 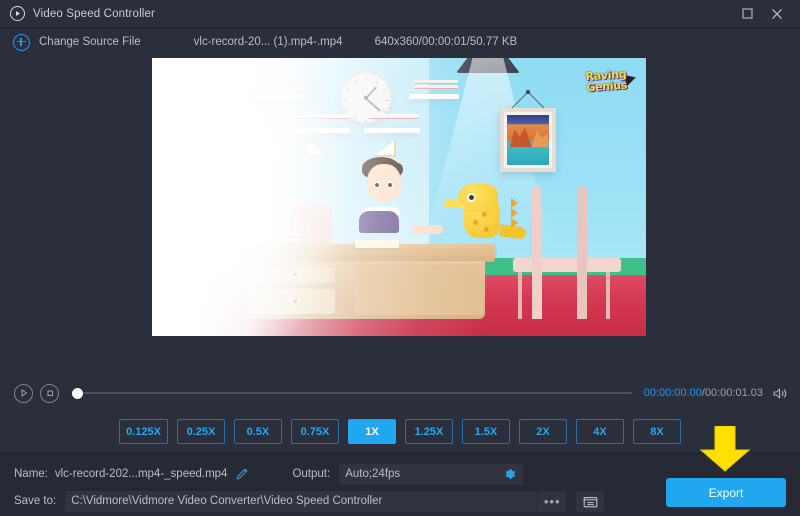 What do you see at coordinates (141, 474) in the screenshot?
I see `output-name-value: vlc-record-202...mp4-_speed.mp4` at bounding box center [141, 474].